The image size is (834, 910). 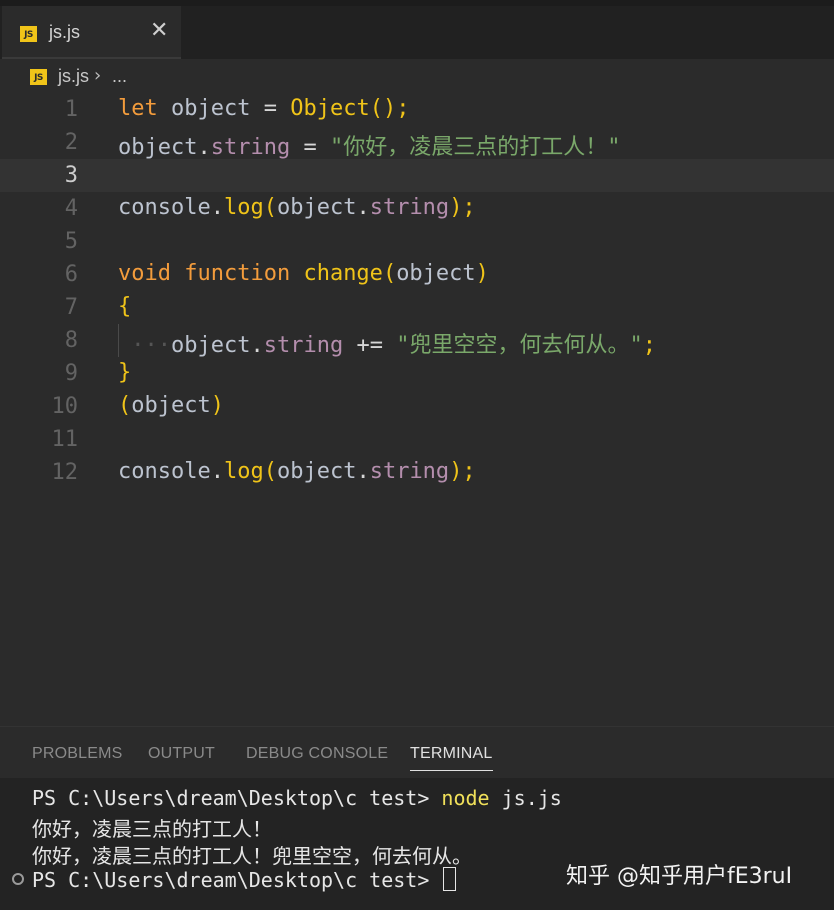 I want to click on command: node, so click(x=465, y=798).